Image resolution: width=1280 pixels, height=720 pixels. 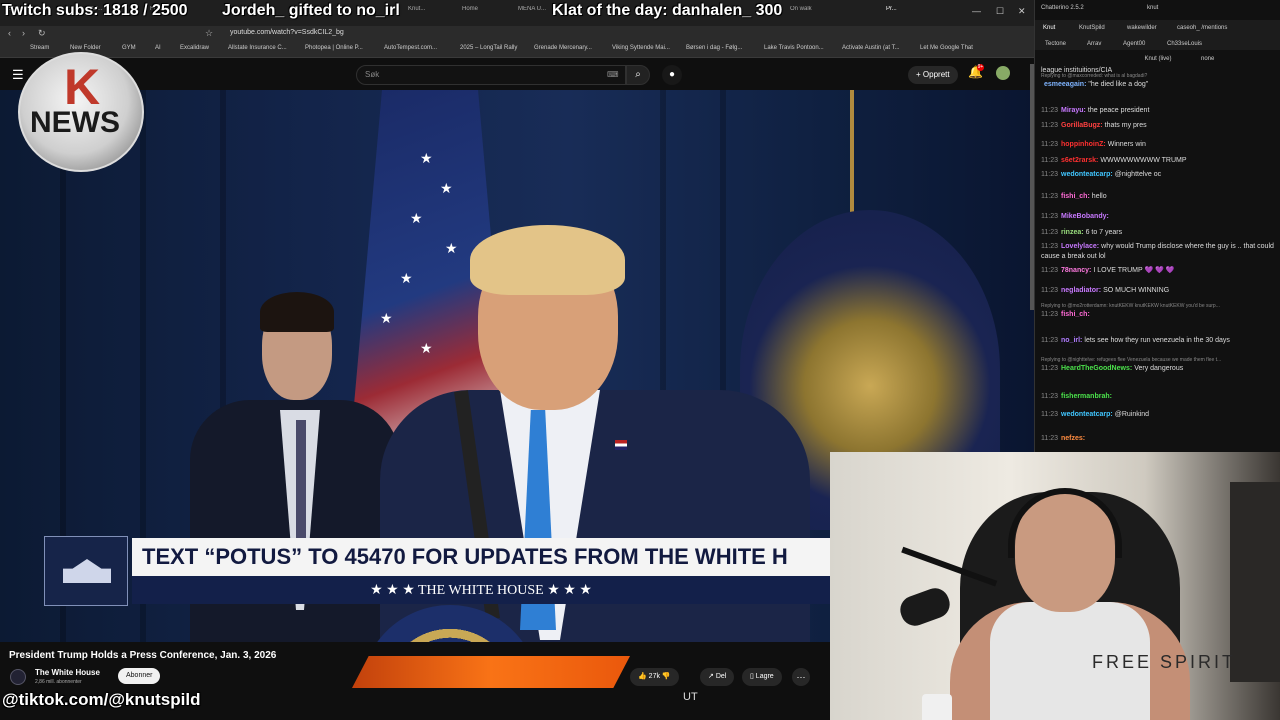 I want to click on forward-icon: ›, so click(x=23, y=33).